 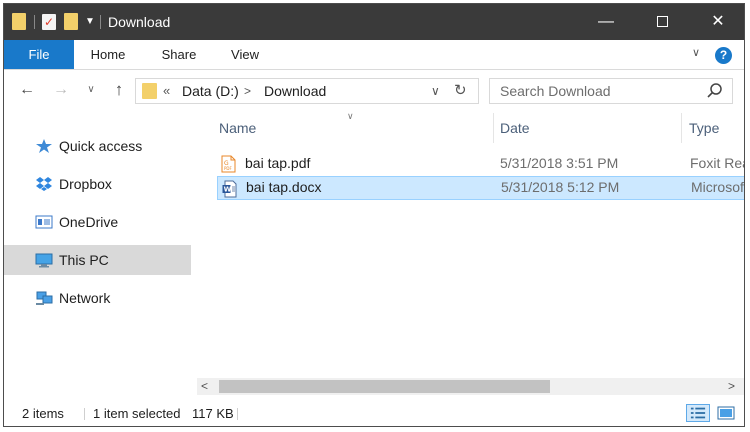 I want to click on breadcrumb-drive: Data (D:), so click(x=210, y=91).